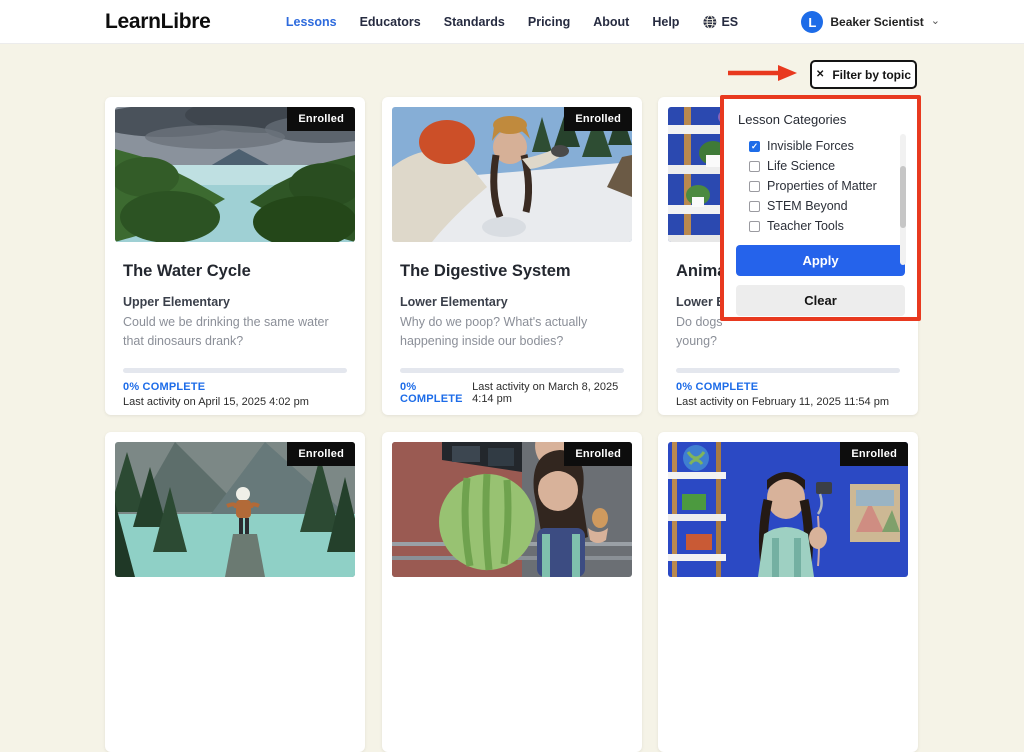 This screenshot has width=1024, height=752. I want to click on check-icon: ✓, so click(754, 145).